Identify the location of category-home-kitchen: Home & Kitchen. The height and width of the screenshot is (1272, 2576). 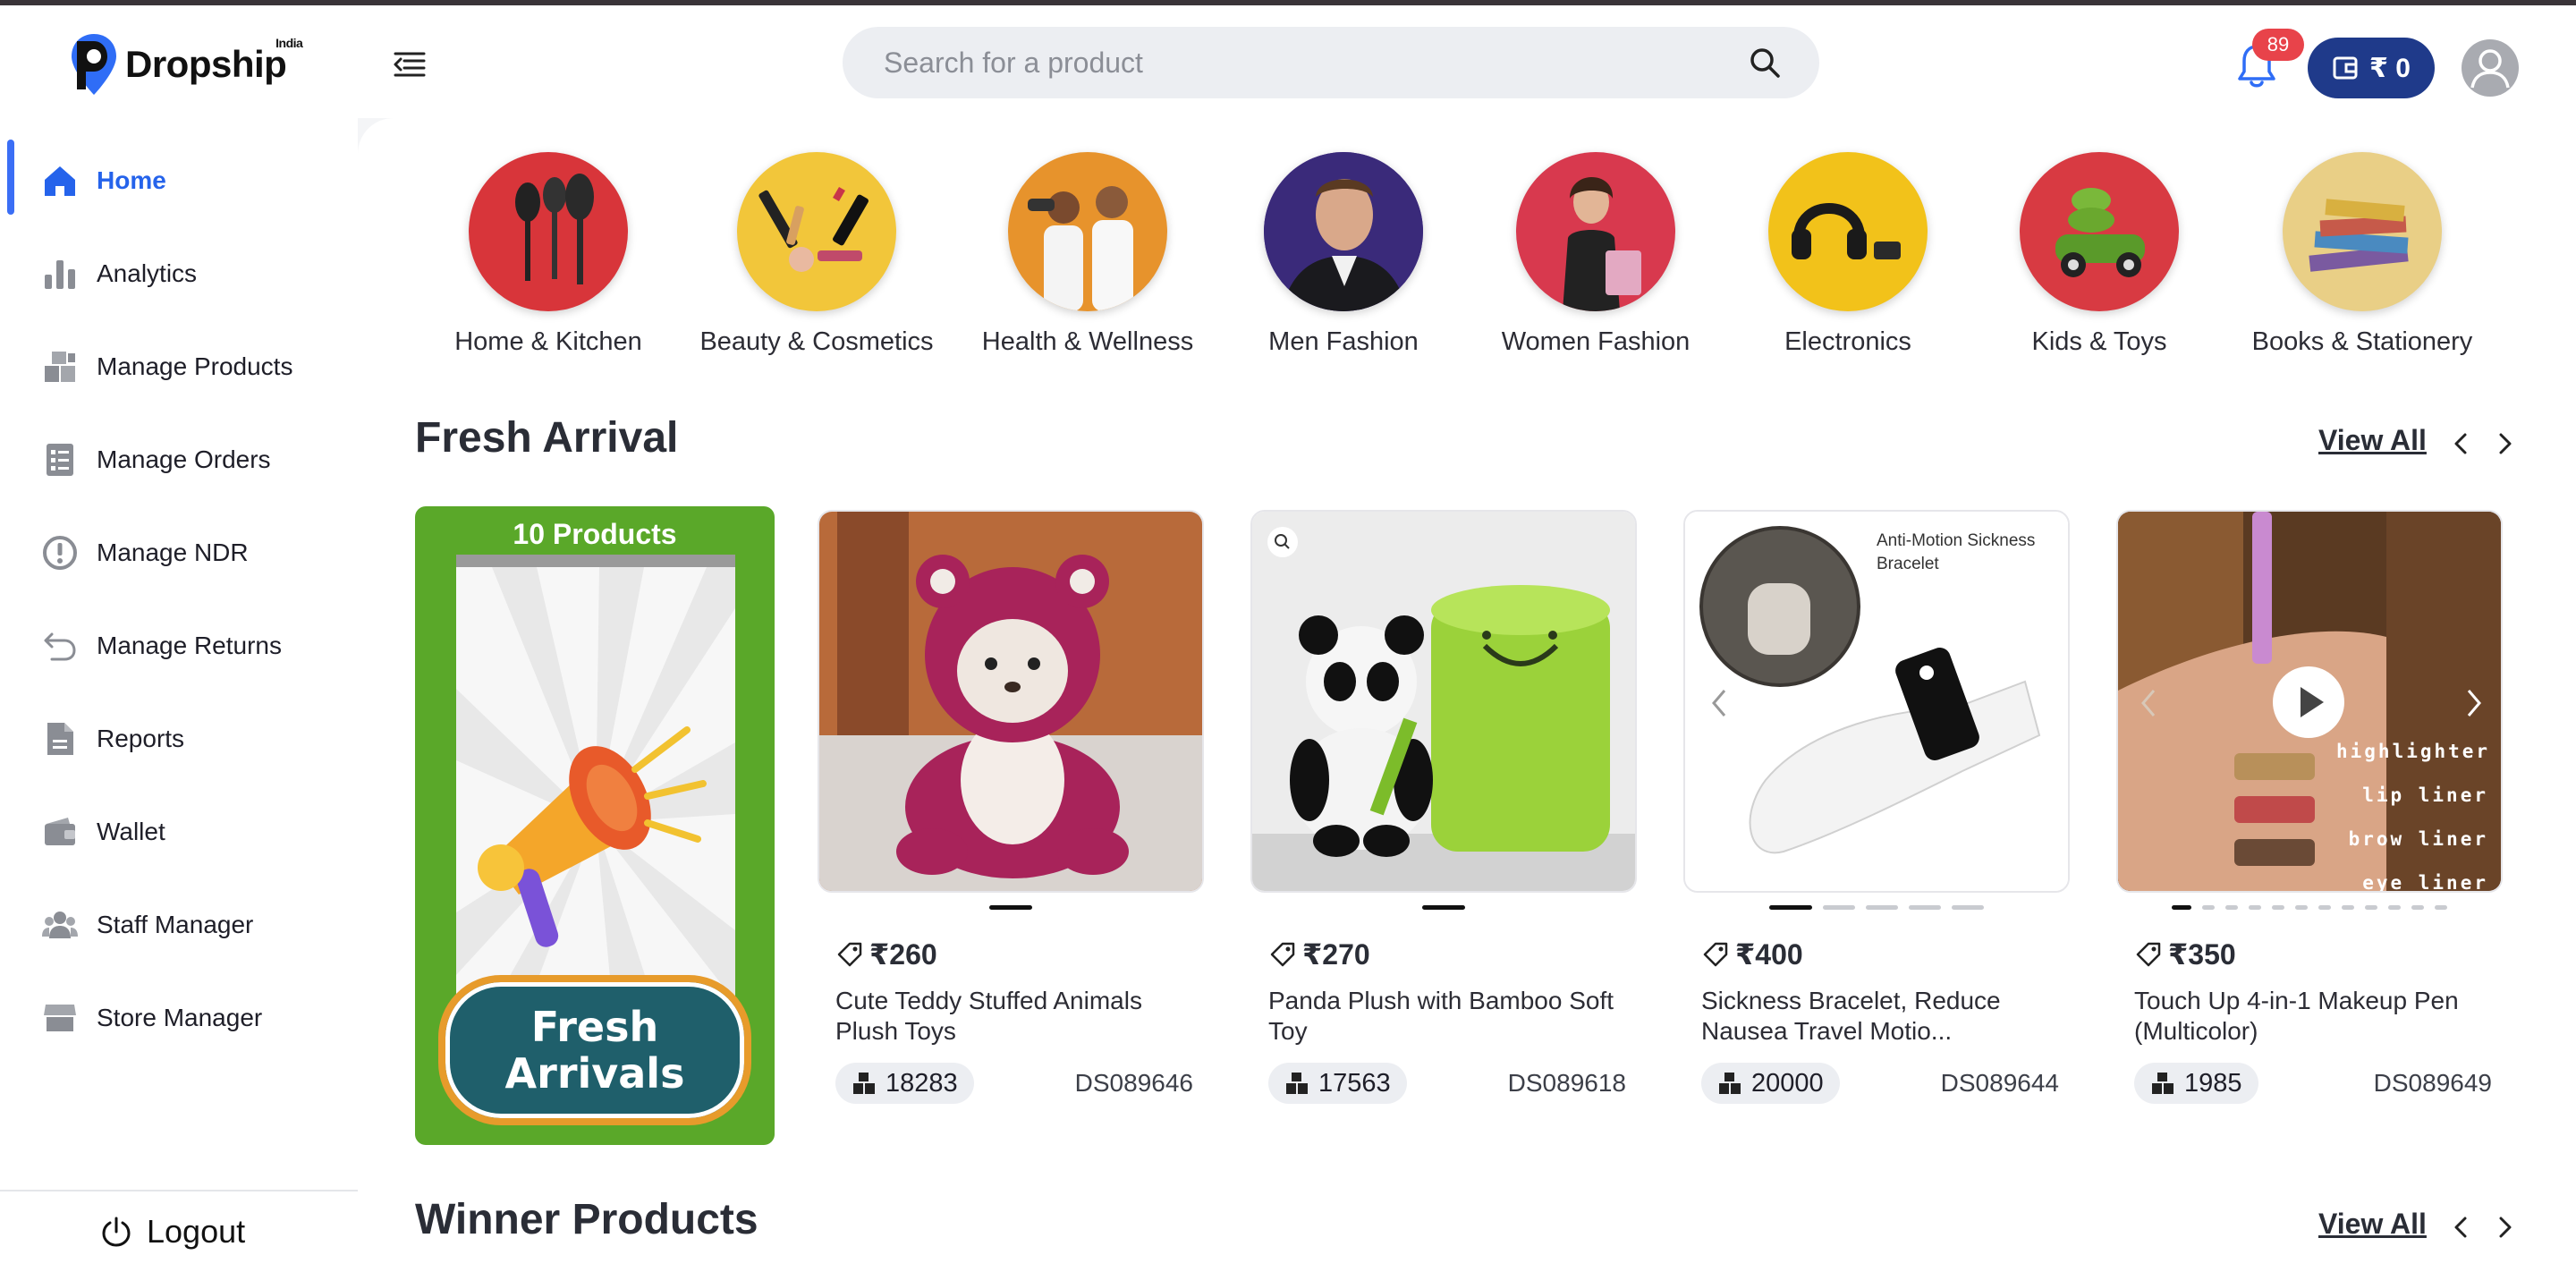
(548, 254).